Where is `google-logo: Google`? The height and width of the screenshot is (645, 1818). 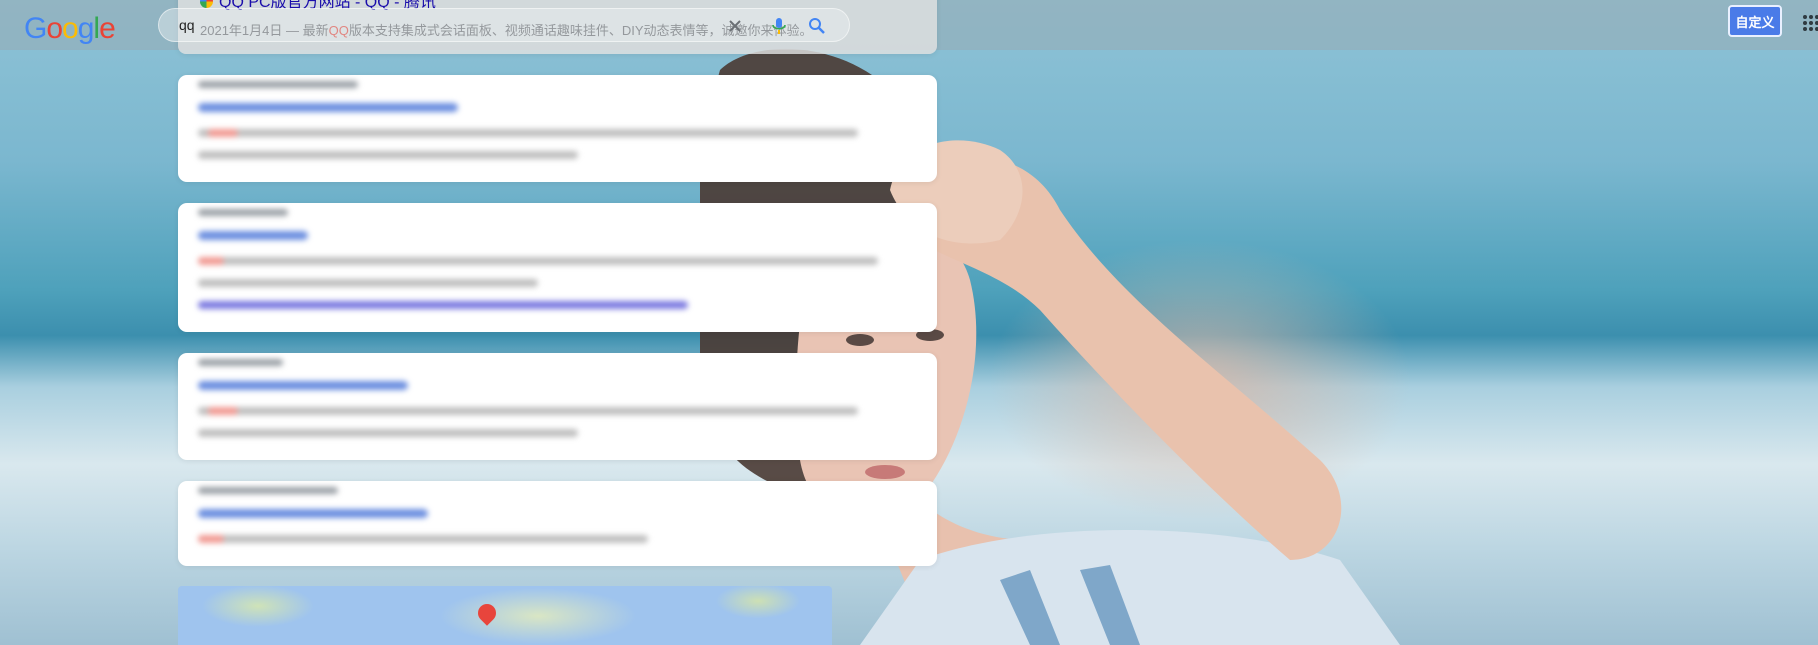 google-logo: Google is located at coordinates (70, 29).